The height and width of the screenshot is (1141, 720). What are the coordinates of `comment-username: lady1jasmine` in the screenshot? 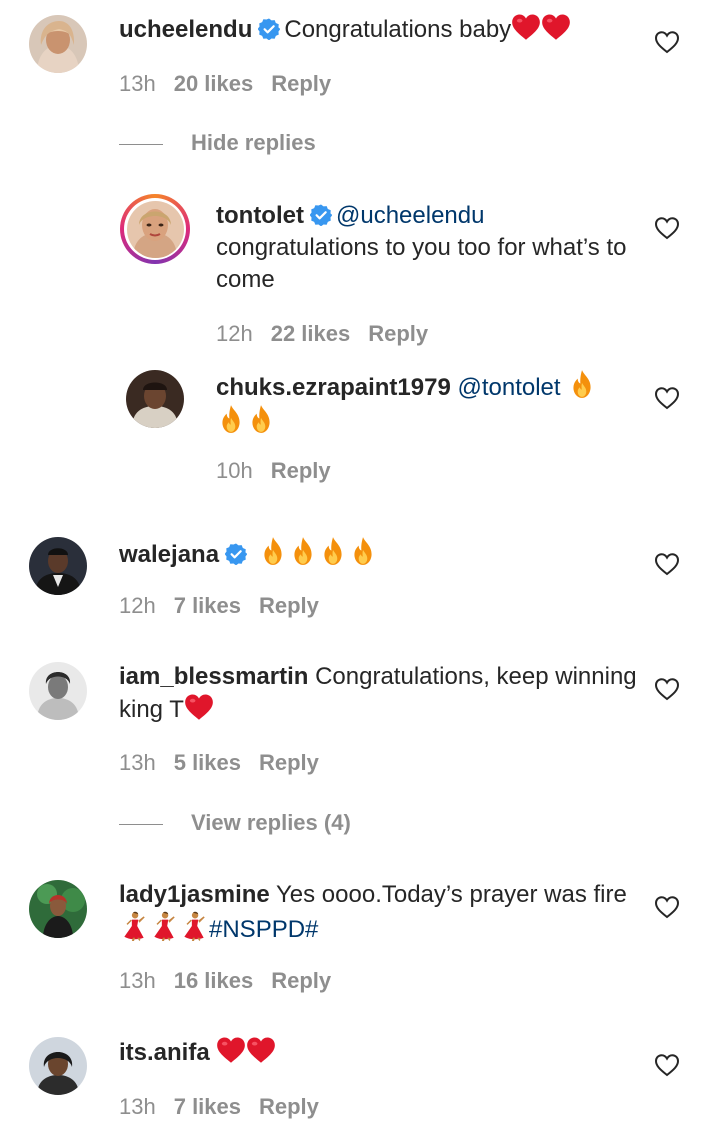 It's located at (194, 894).